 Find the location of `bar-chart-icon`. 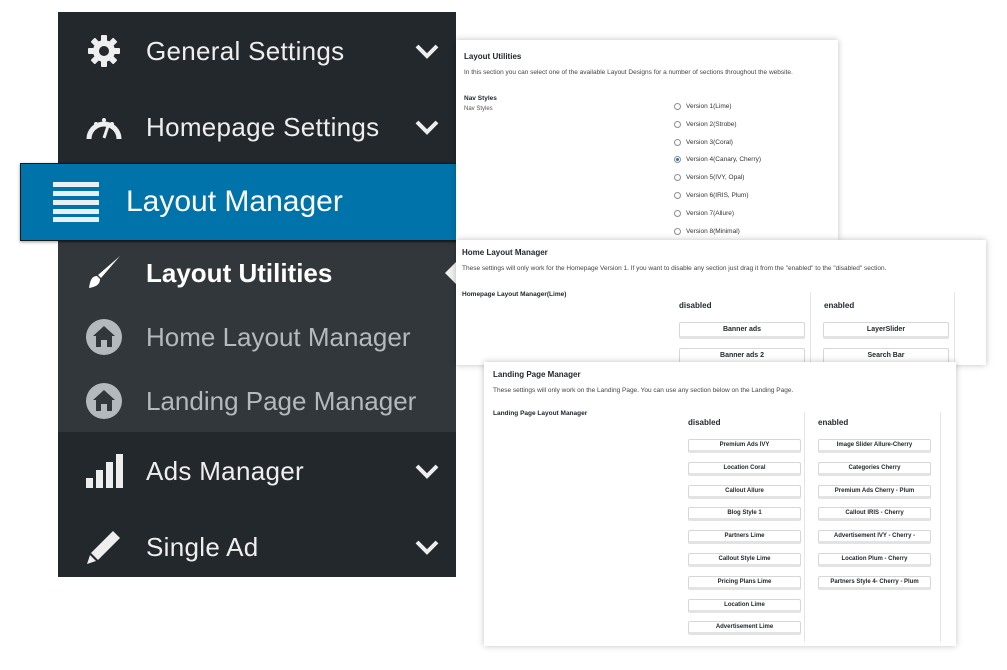

bar-chart-icon is located at coordinates (104, 471).